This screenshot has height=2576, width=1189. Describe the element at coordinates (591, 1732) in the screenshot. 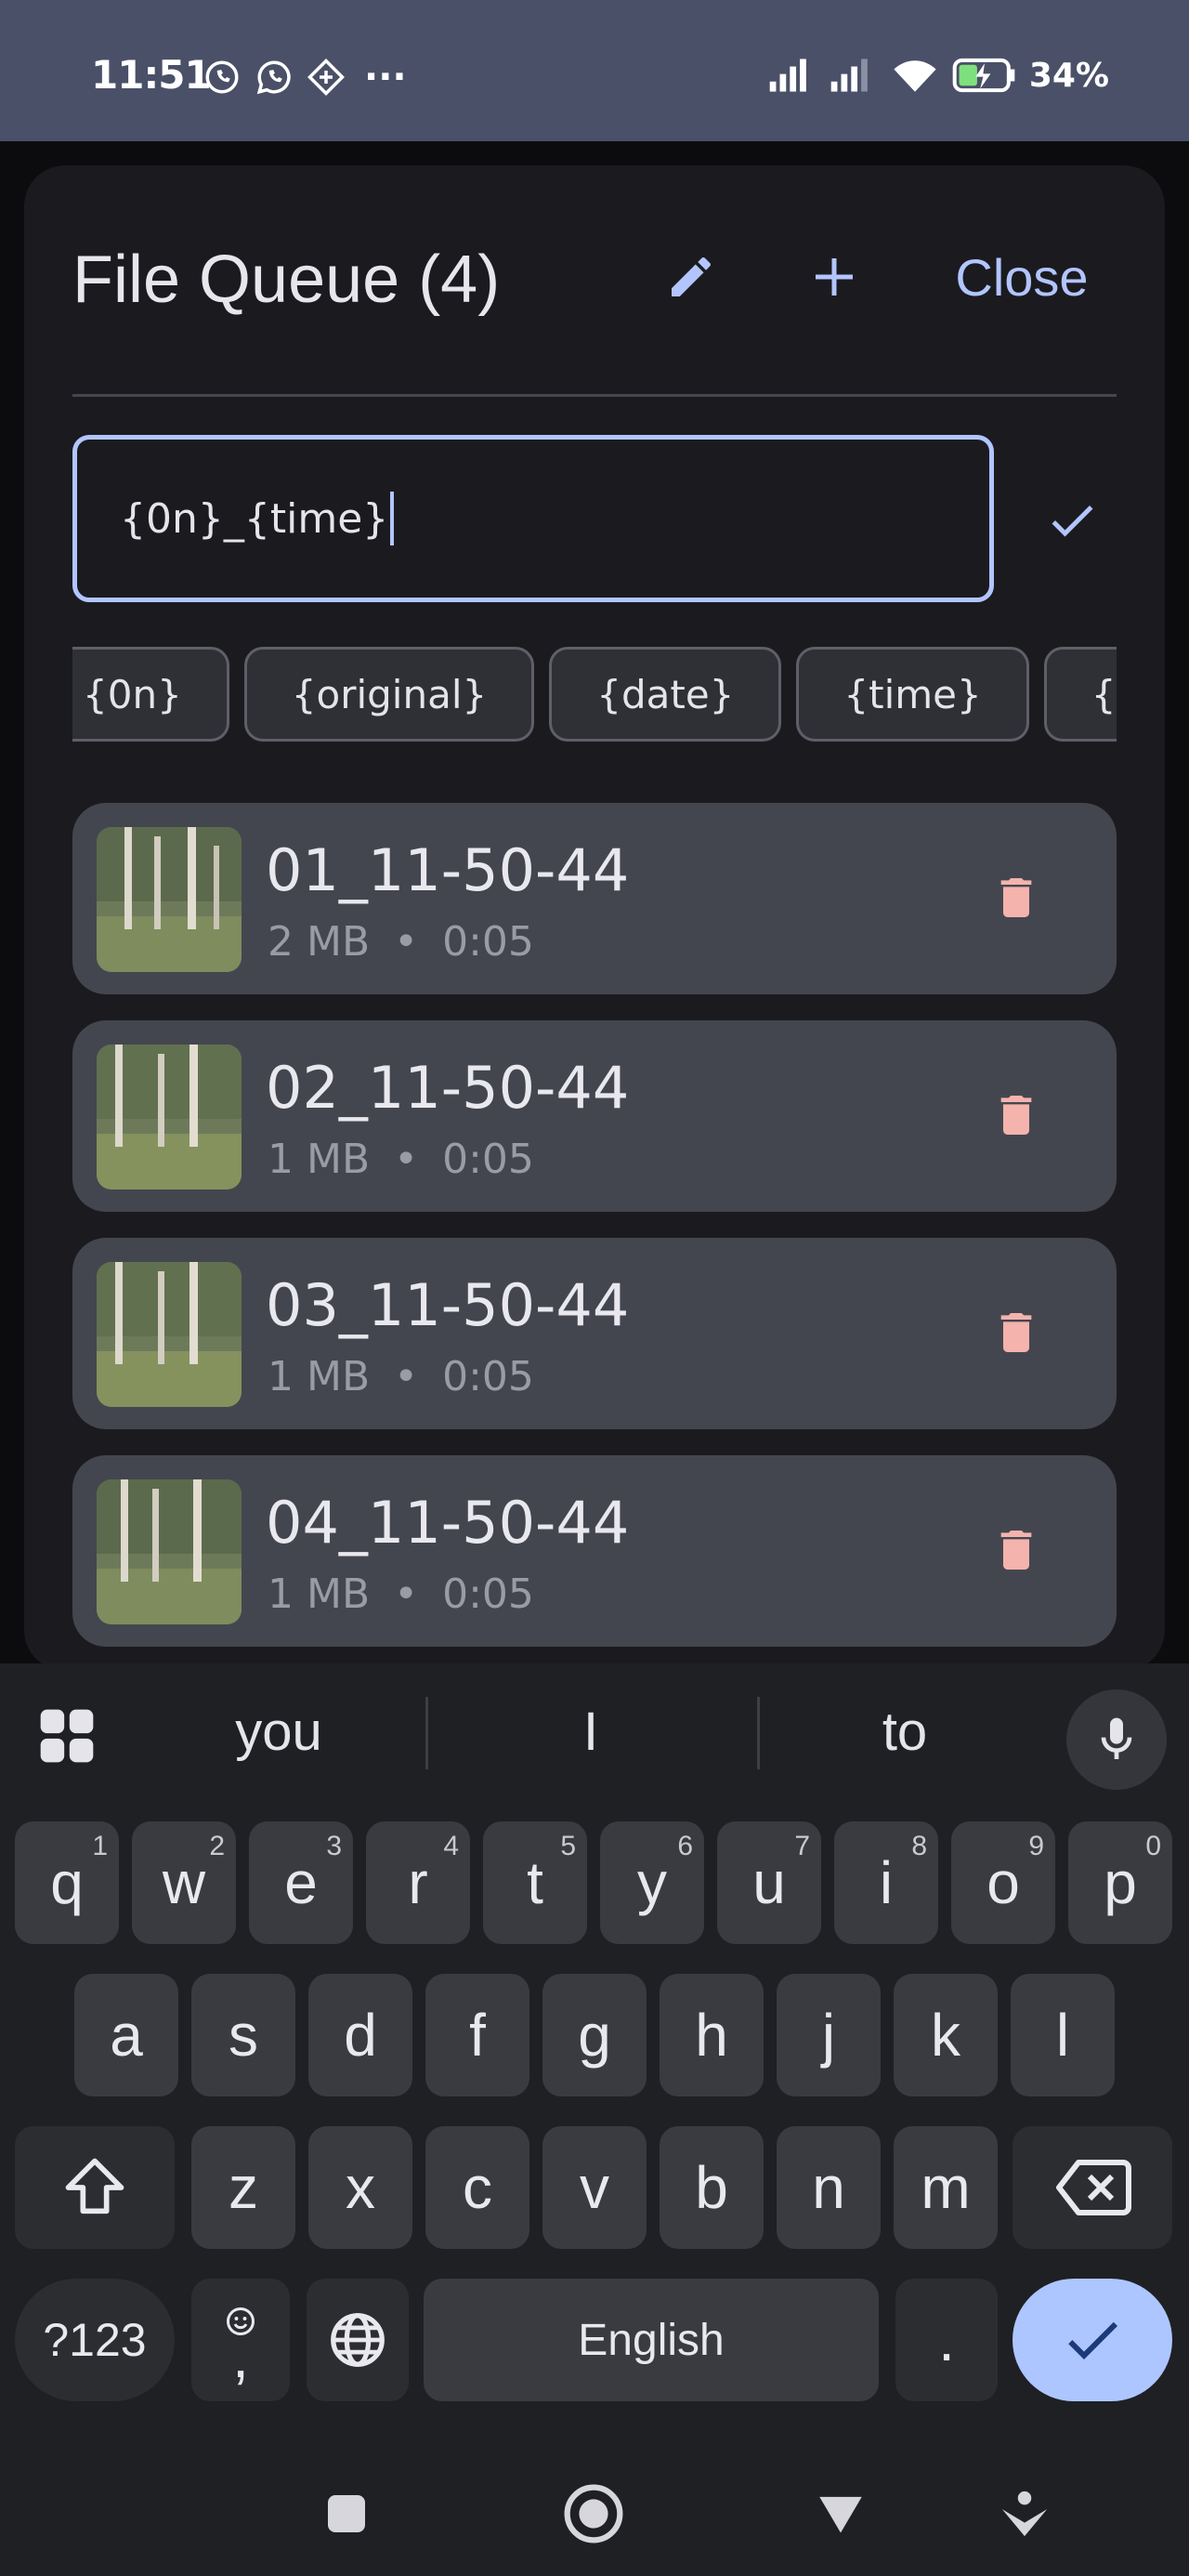

I see `suggestion-2: I` at that location.